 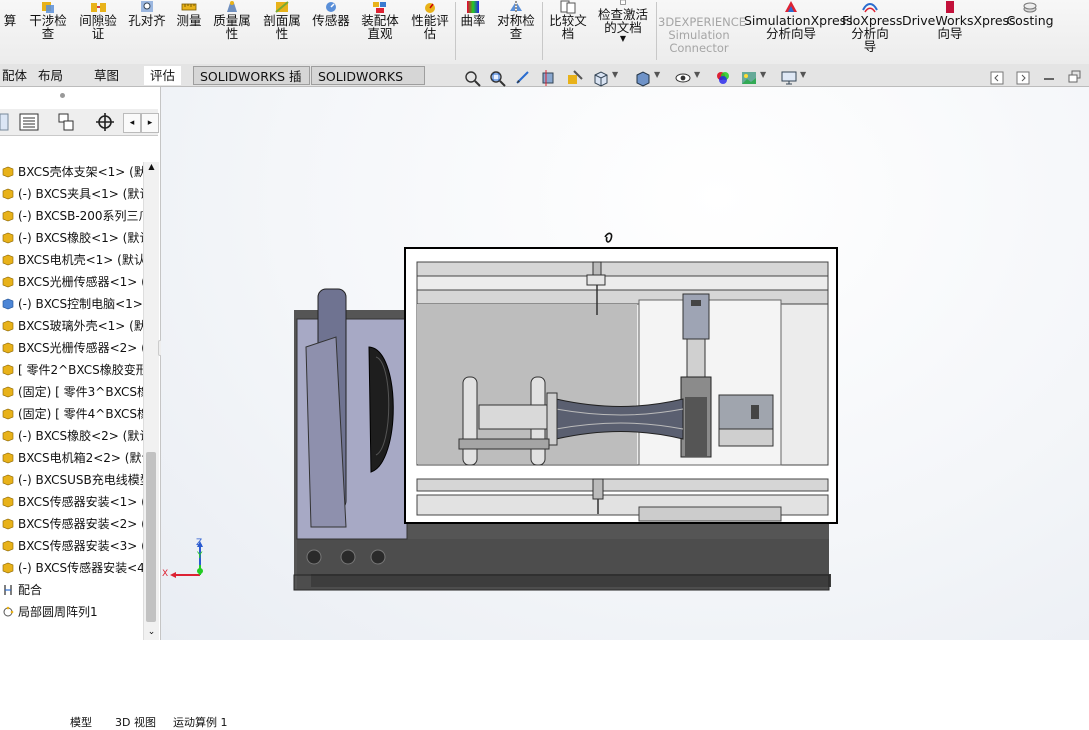 What do you see at coordinates (601, 78) in the screenshot?
I see `view-orientation-icon` at bounding box center [601, 78].